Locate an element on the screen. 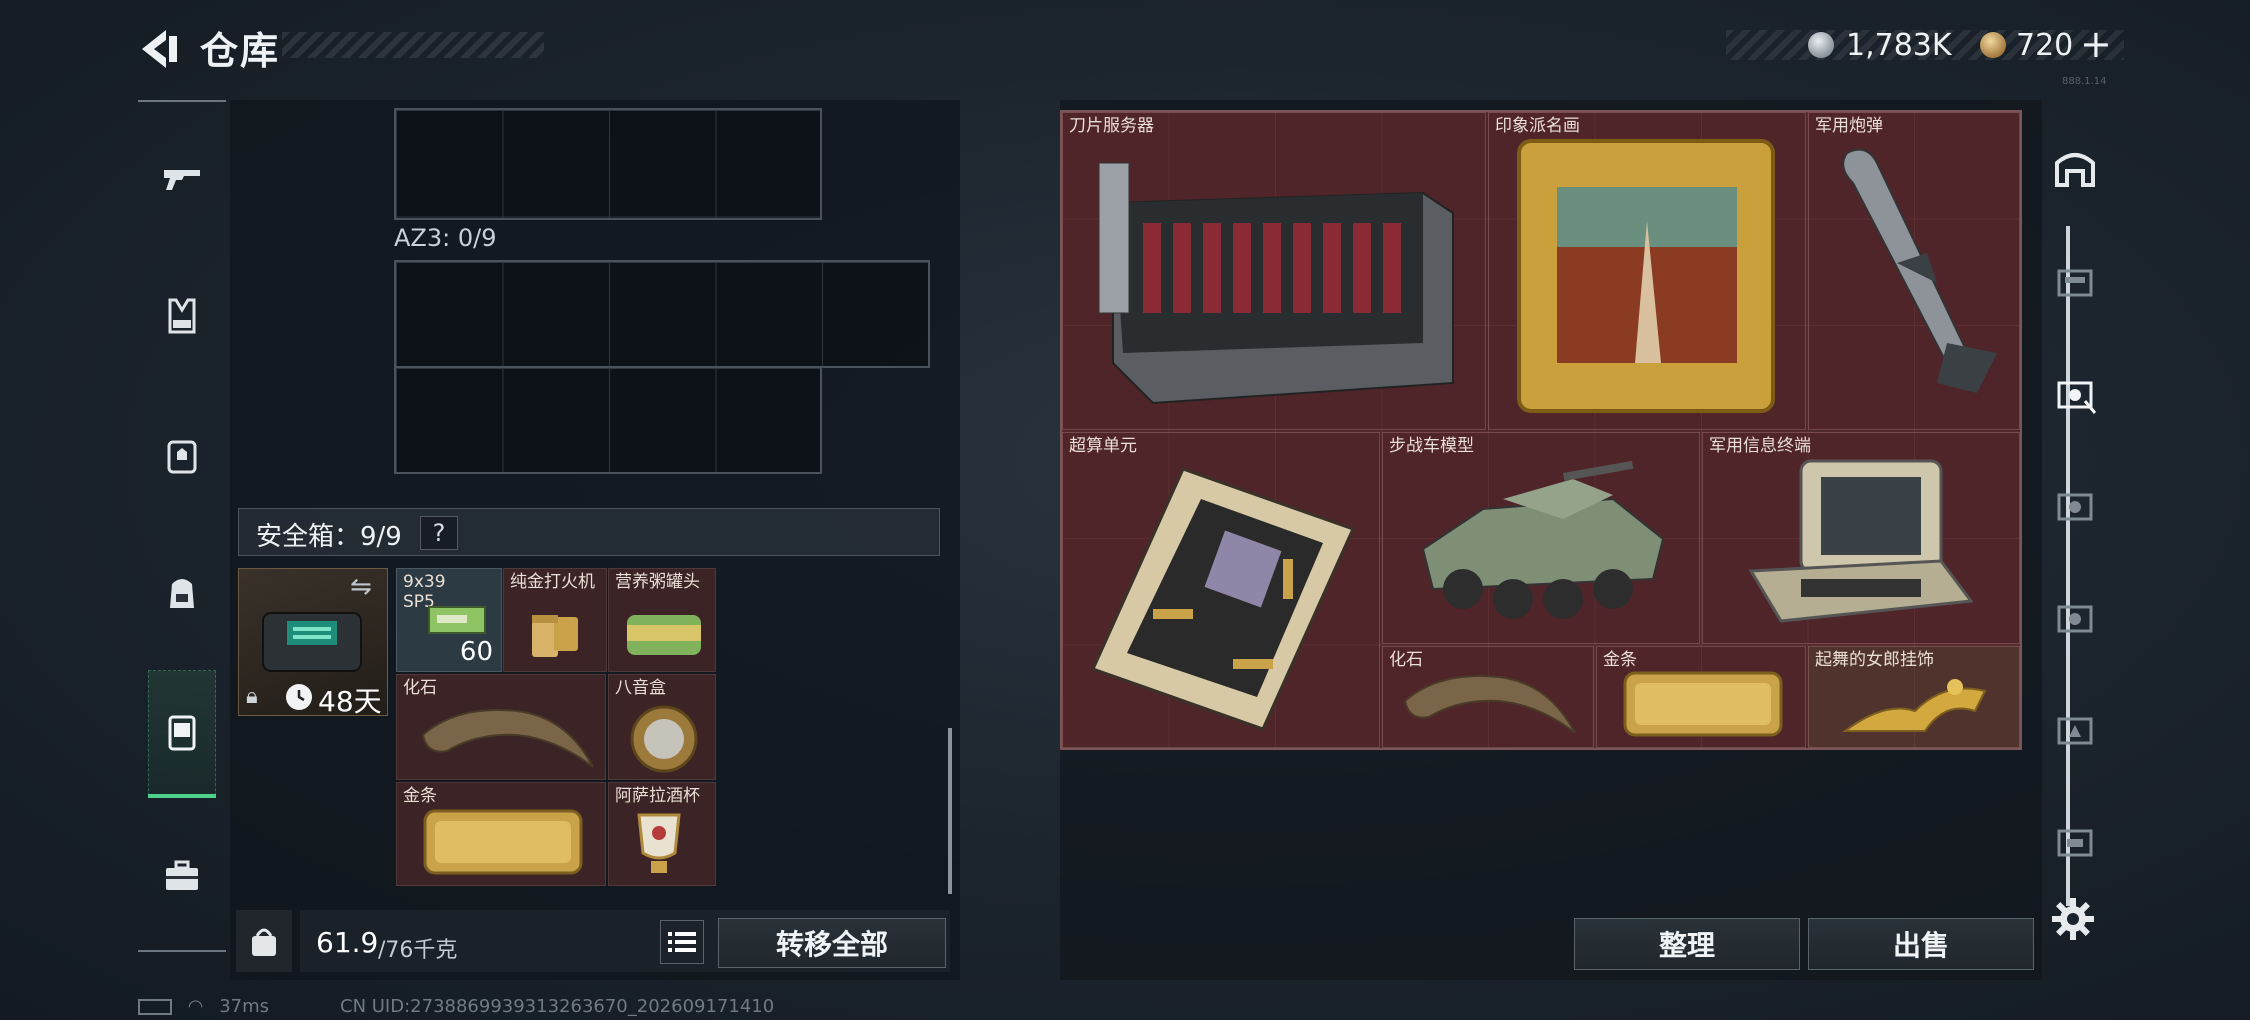 The height and width of the screenshot is (1020, 2250). silver-coin-icon is located at coordinates (1821, 45).